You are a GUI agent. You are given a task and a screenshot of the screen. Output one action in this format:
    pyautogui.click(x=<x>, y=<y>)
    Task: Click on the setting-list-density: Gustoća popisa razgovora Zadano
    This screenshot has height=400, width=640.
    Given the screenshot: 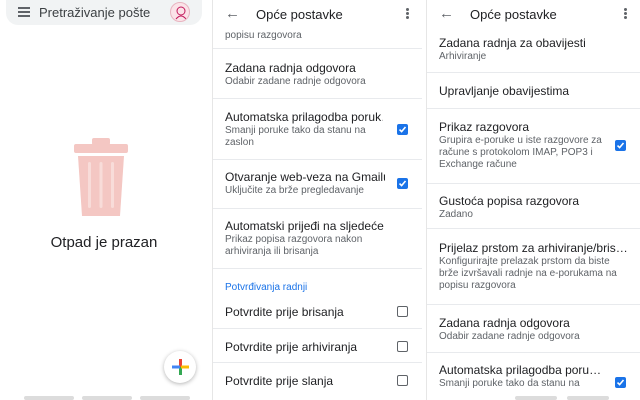 What is the action you would take?
    pyautogui.click(x=533, y=207)
    